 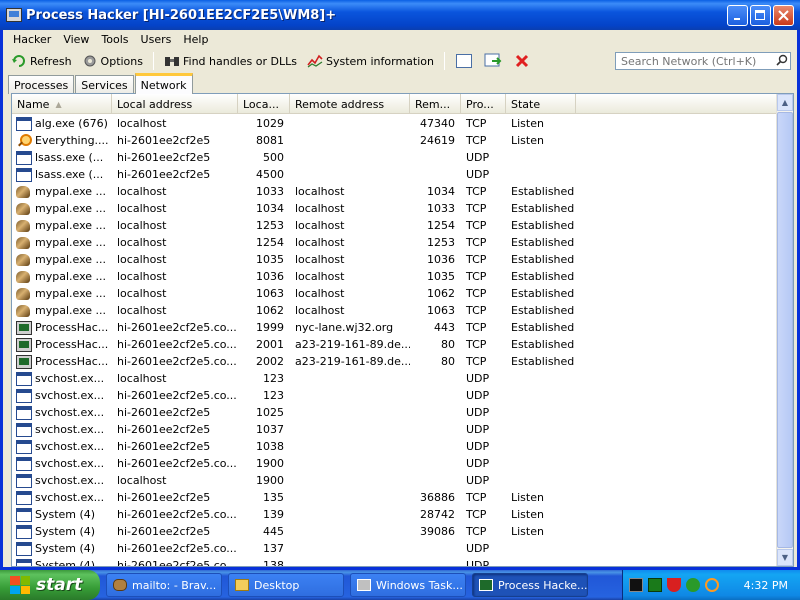 I want to click on everything-search-icon, so click(x=712, y=585).